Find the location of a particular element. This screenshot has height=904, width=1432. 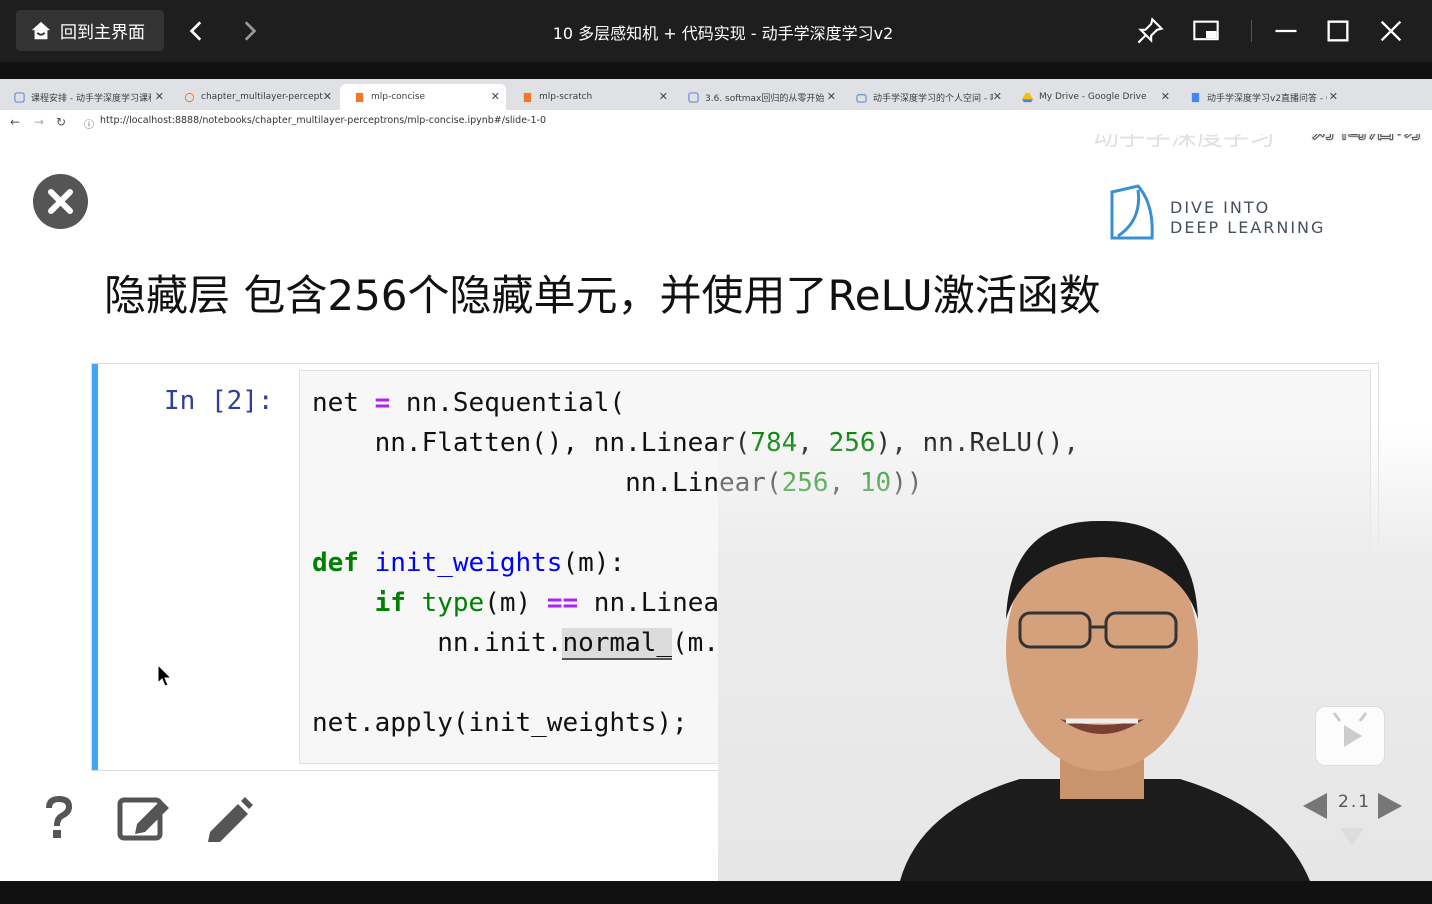

reload-icon: ↻ is located at coordinates (61, 122).